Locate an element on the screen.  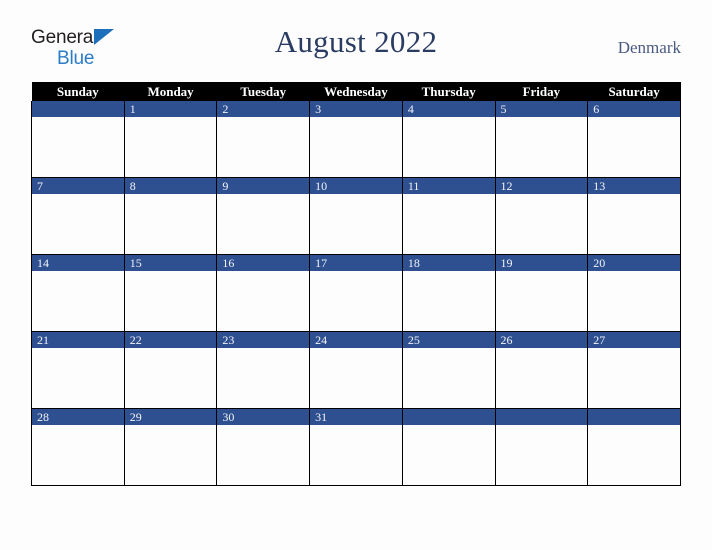
day-number: 17 is located at coordinates (356, 263).